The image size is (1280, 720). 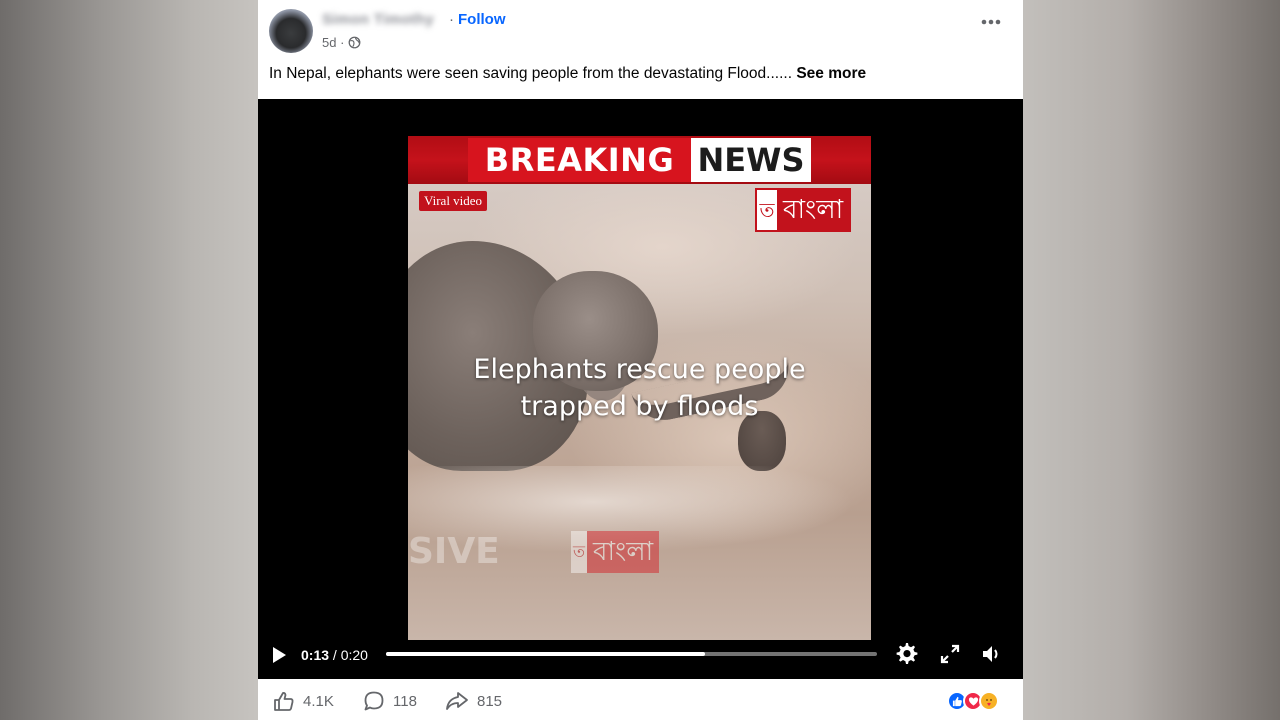 I want to click on engagement-bar: 4.1K 118 815, so click(x=640, y=699).